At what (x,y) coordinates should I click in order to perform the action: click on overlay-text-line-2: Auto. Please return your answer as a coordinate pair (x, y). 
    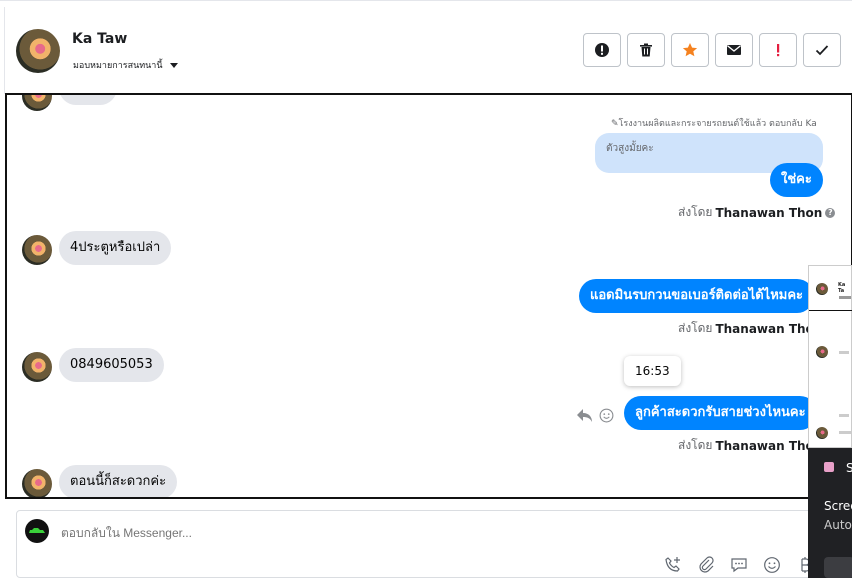
    Looking at the image, I should click on (838, 525).